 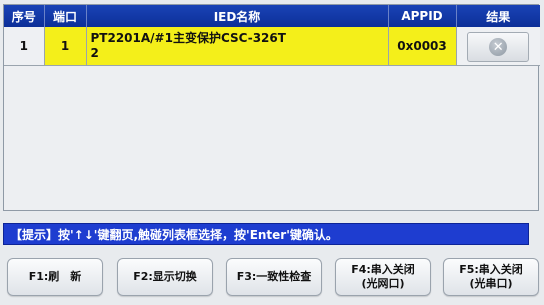 What do you see at coordinates (24, 46) in the screenshot?
I see `cell-seq: 1` at bounding box center [24, 46].